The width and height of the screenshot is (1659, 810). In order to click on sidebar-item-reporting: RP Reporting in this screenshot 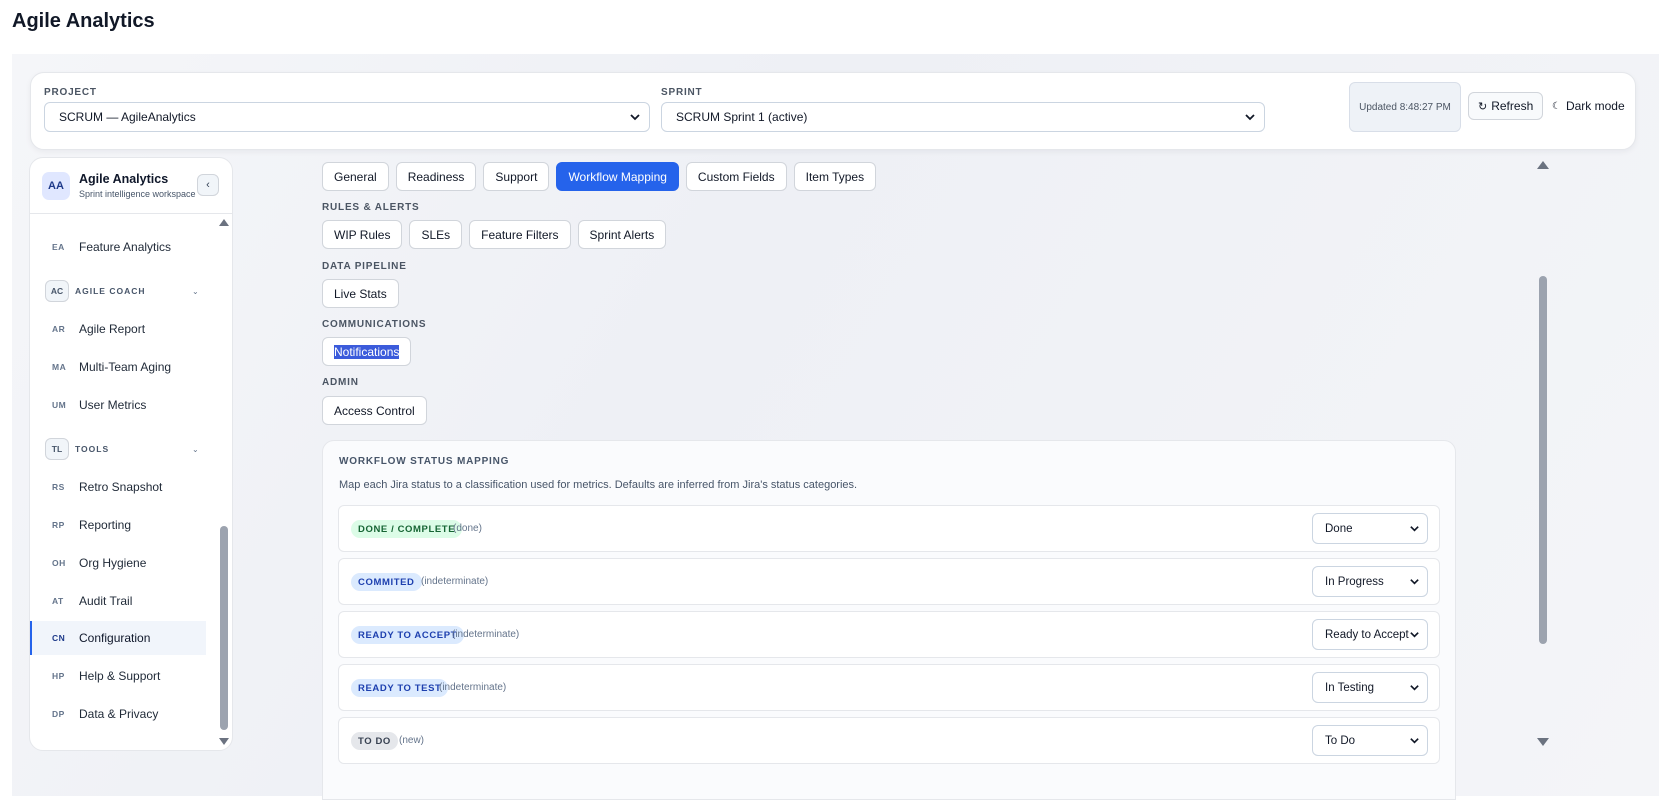, I will do `click(118, 525)`.